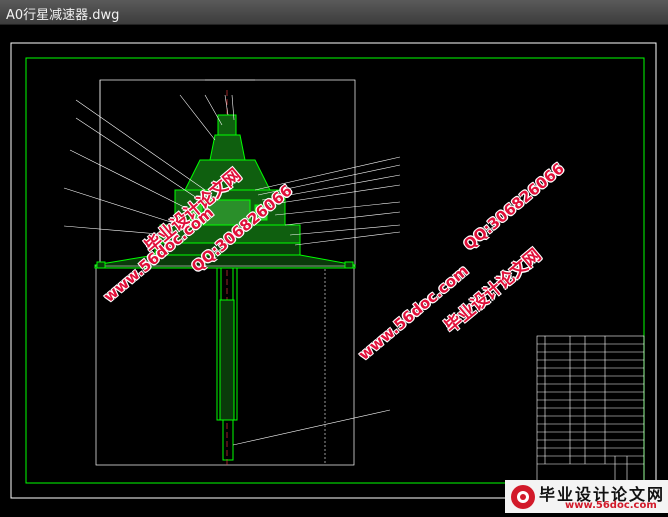  What do you see at coordinates (334, 12) in the screenshot?
I see `window-titlebar: A0行星减速器.dwg` at bounding box center [334, 12].